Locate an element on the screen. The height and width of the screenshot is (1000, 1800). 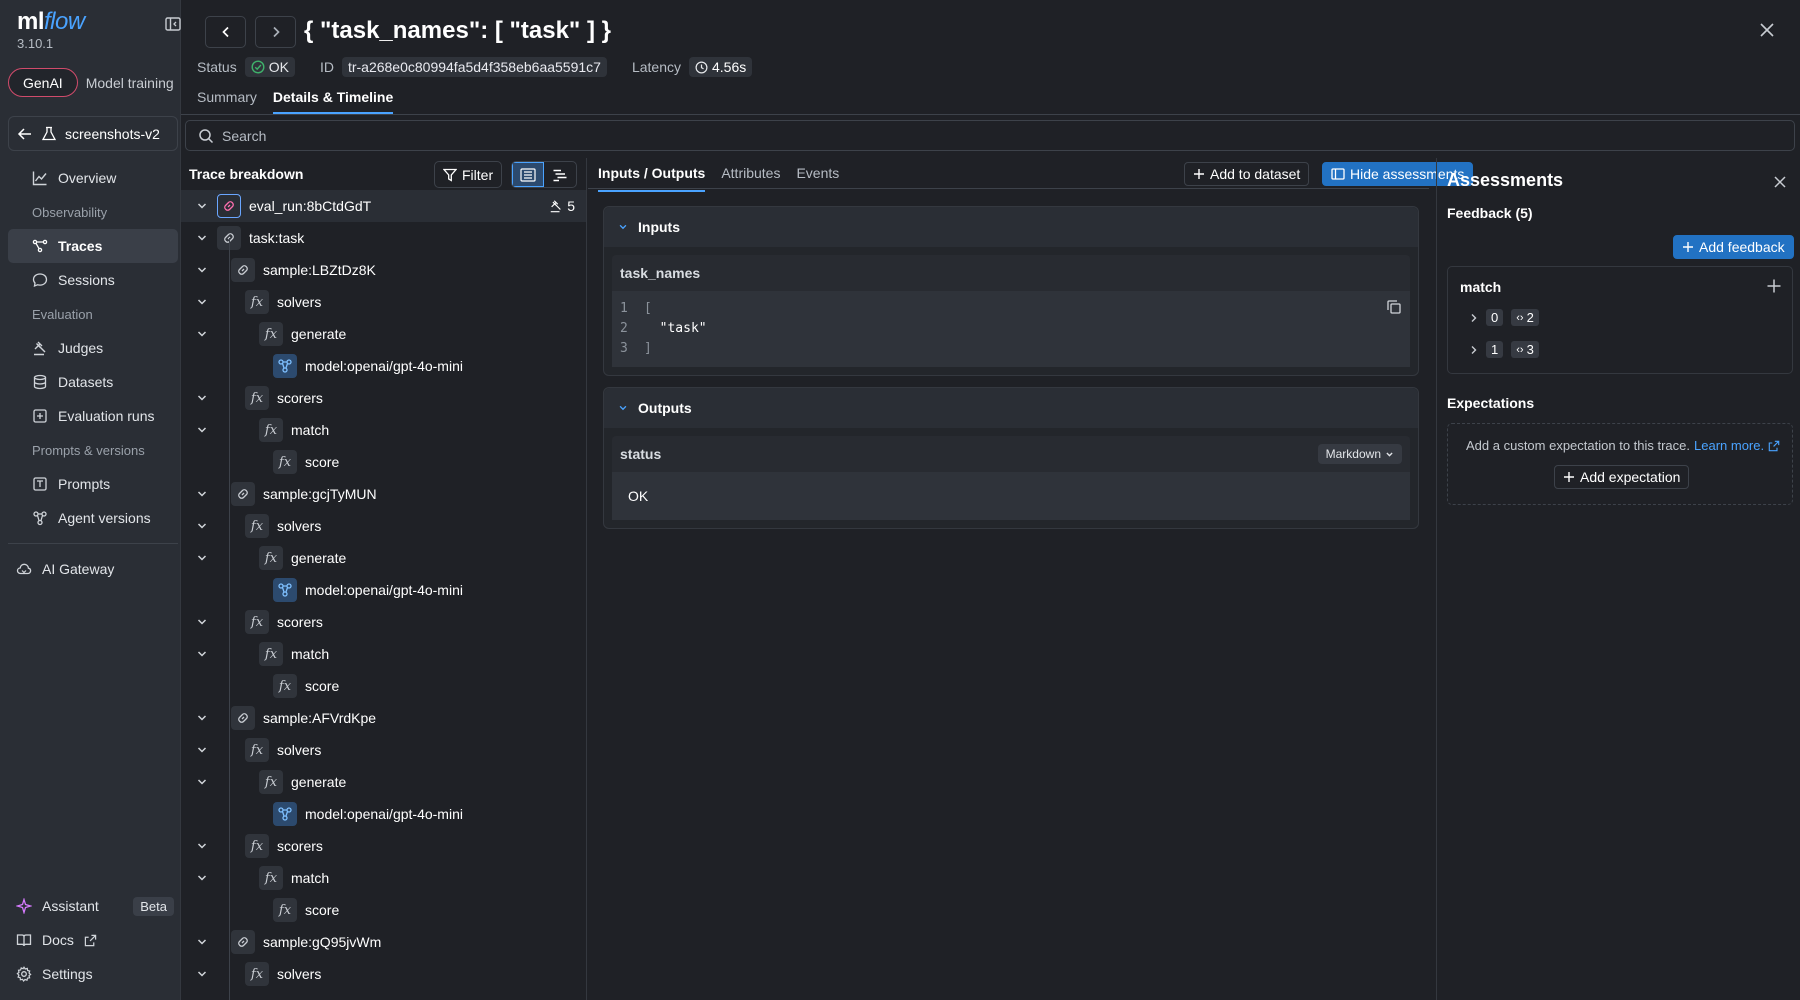
search-bar is located at coordinates (990, 135).